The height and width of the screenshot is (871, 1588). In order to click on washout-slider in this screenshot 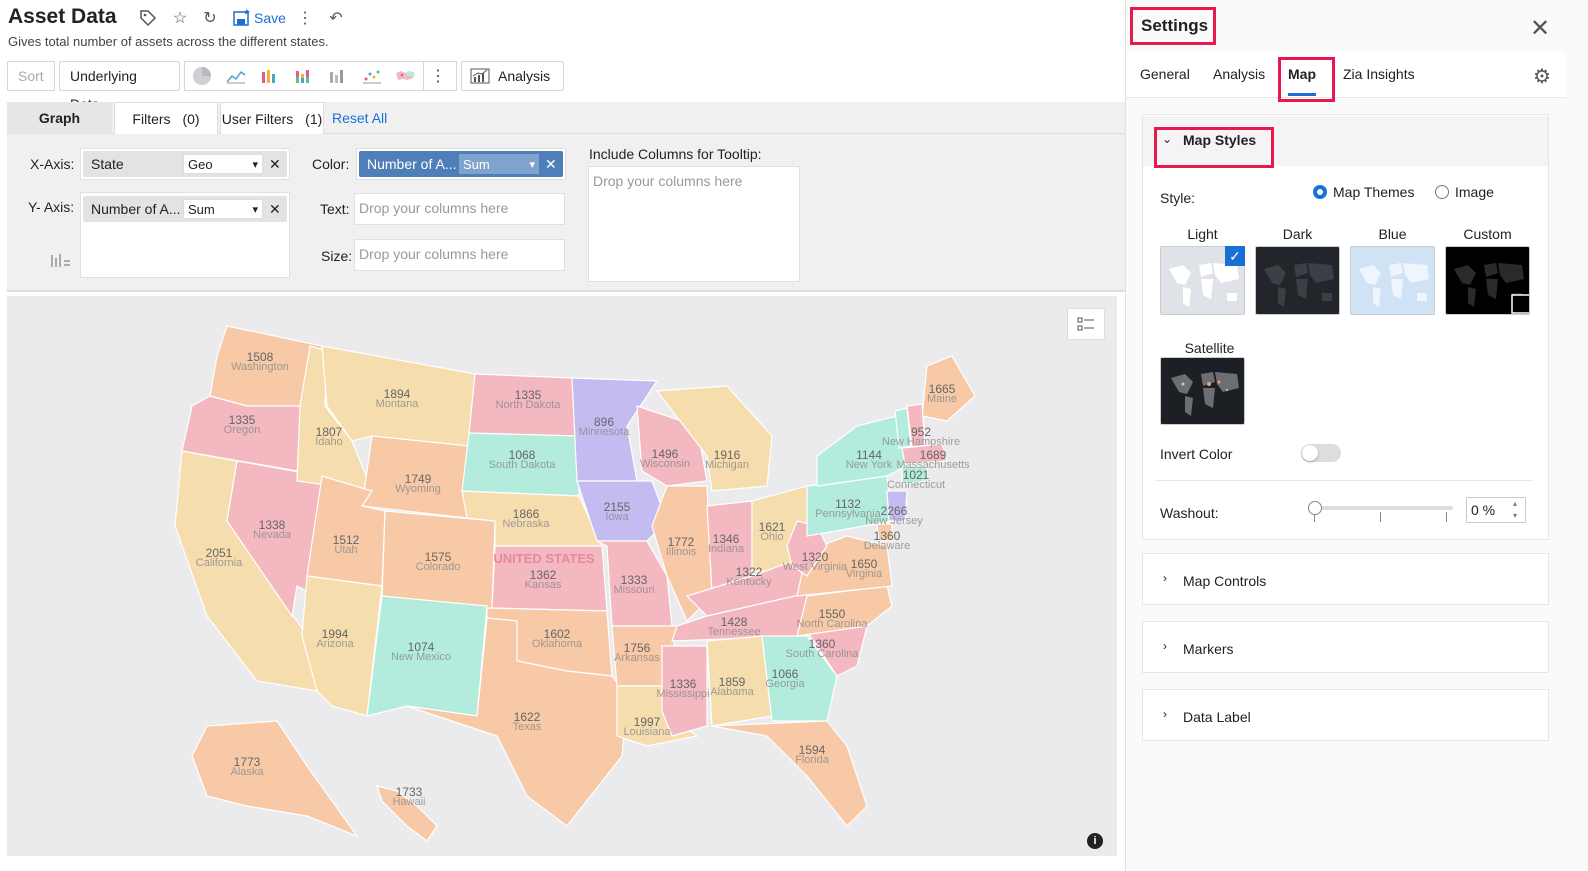, I will do `click(1383, 508)`.